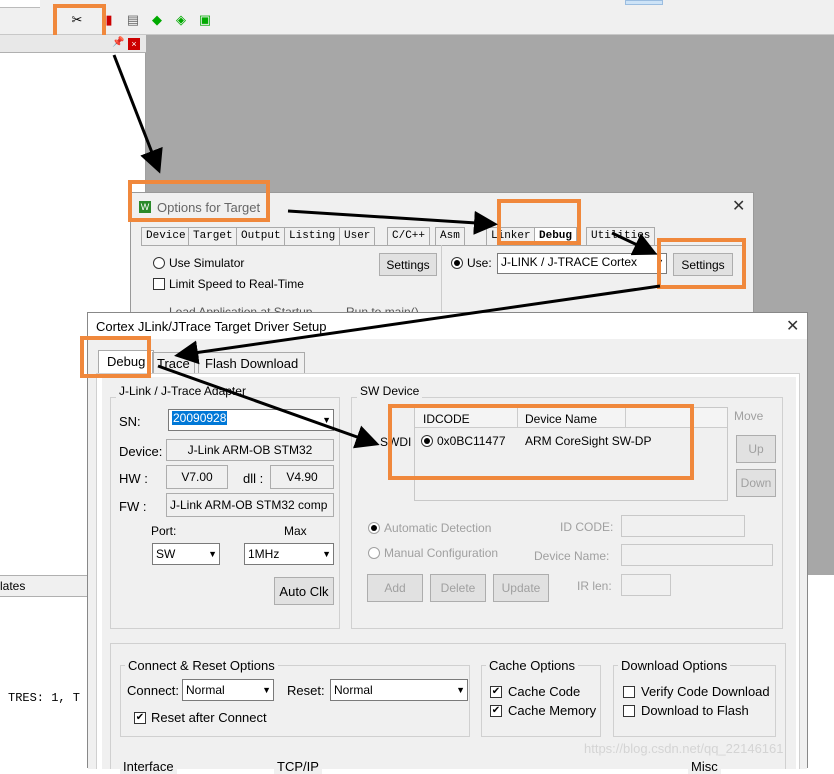  What do you see at coordinates (392, 222) in the screenshot?
I see `arrow-title-to-debug` at bounding box center [392, 222].